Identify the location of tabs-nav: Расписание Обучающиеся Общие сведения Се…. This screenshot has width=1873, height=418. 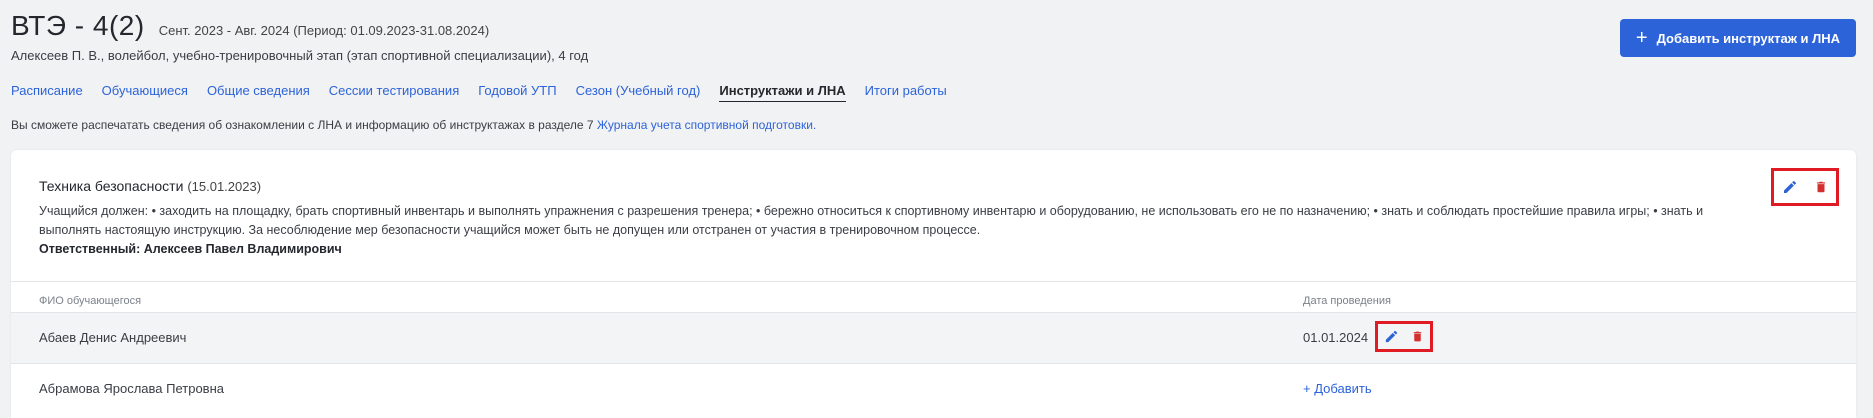
(488, 92).